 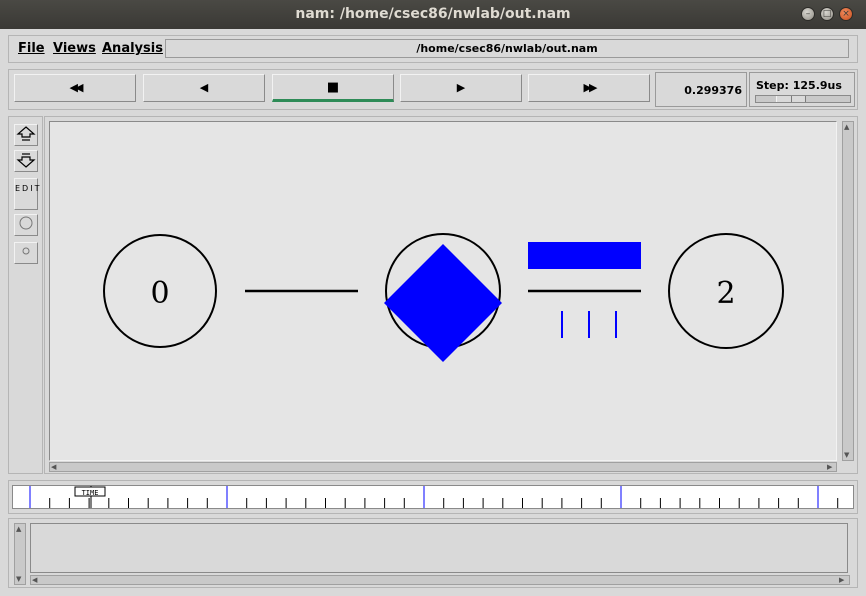 I want to click on stop-button: ■, so click(x=333, y=88).